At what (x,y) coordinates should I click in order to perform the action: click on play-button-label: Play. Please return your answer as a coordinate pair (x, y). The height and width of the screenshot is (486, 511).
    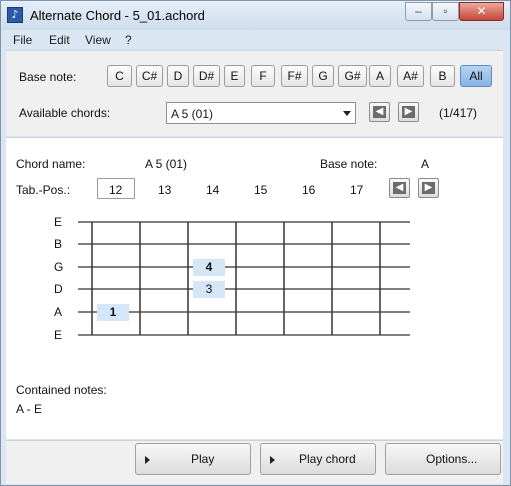
    Looking at the image, I should click on (203, 459).